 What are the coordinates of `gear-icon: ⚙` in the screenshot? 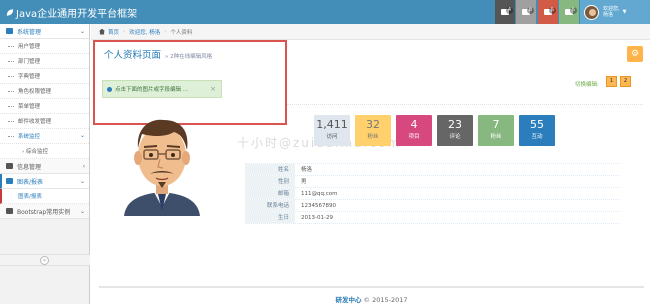 It's located at (635, 54).